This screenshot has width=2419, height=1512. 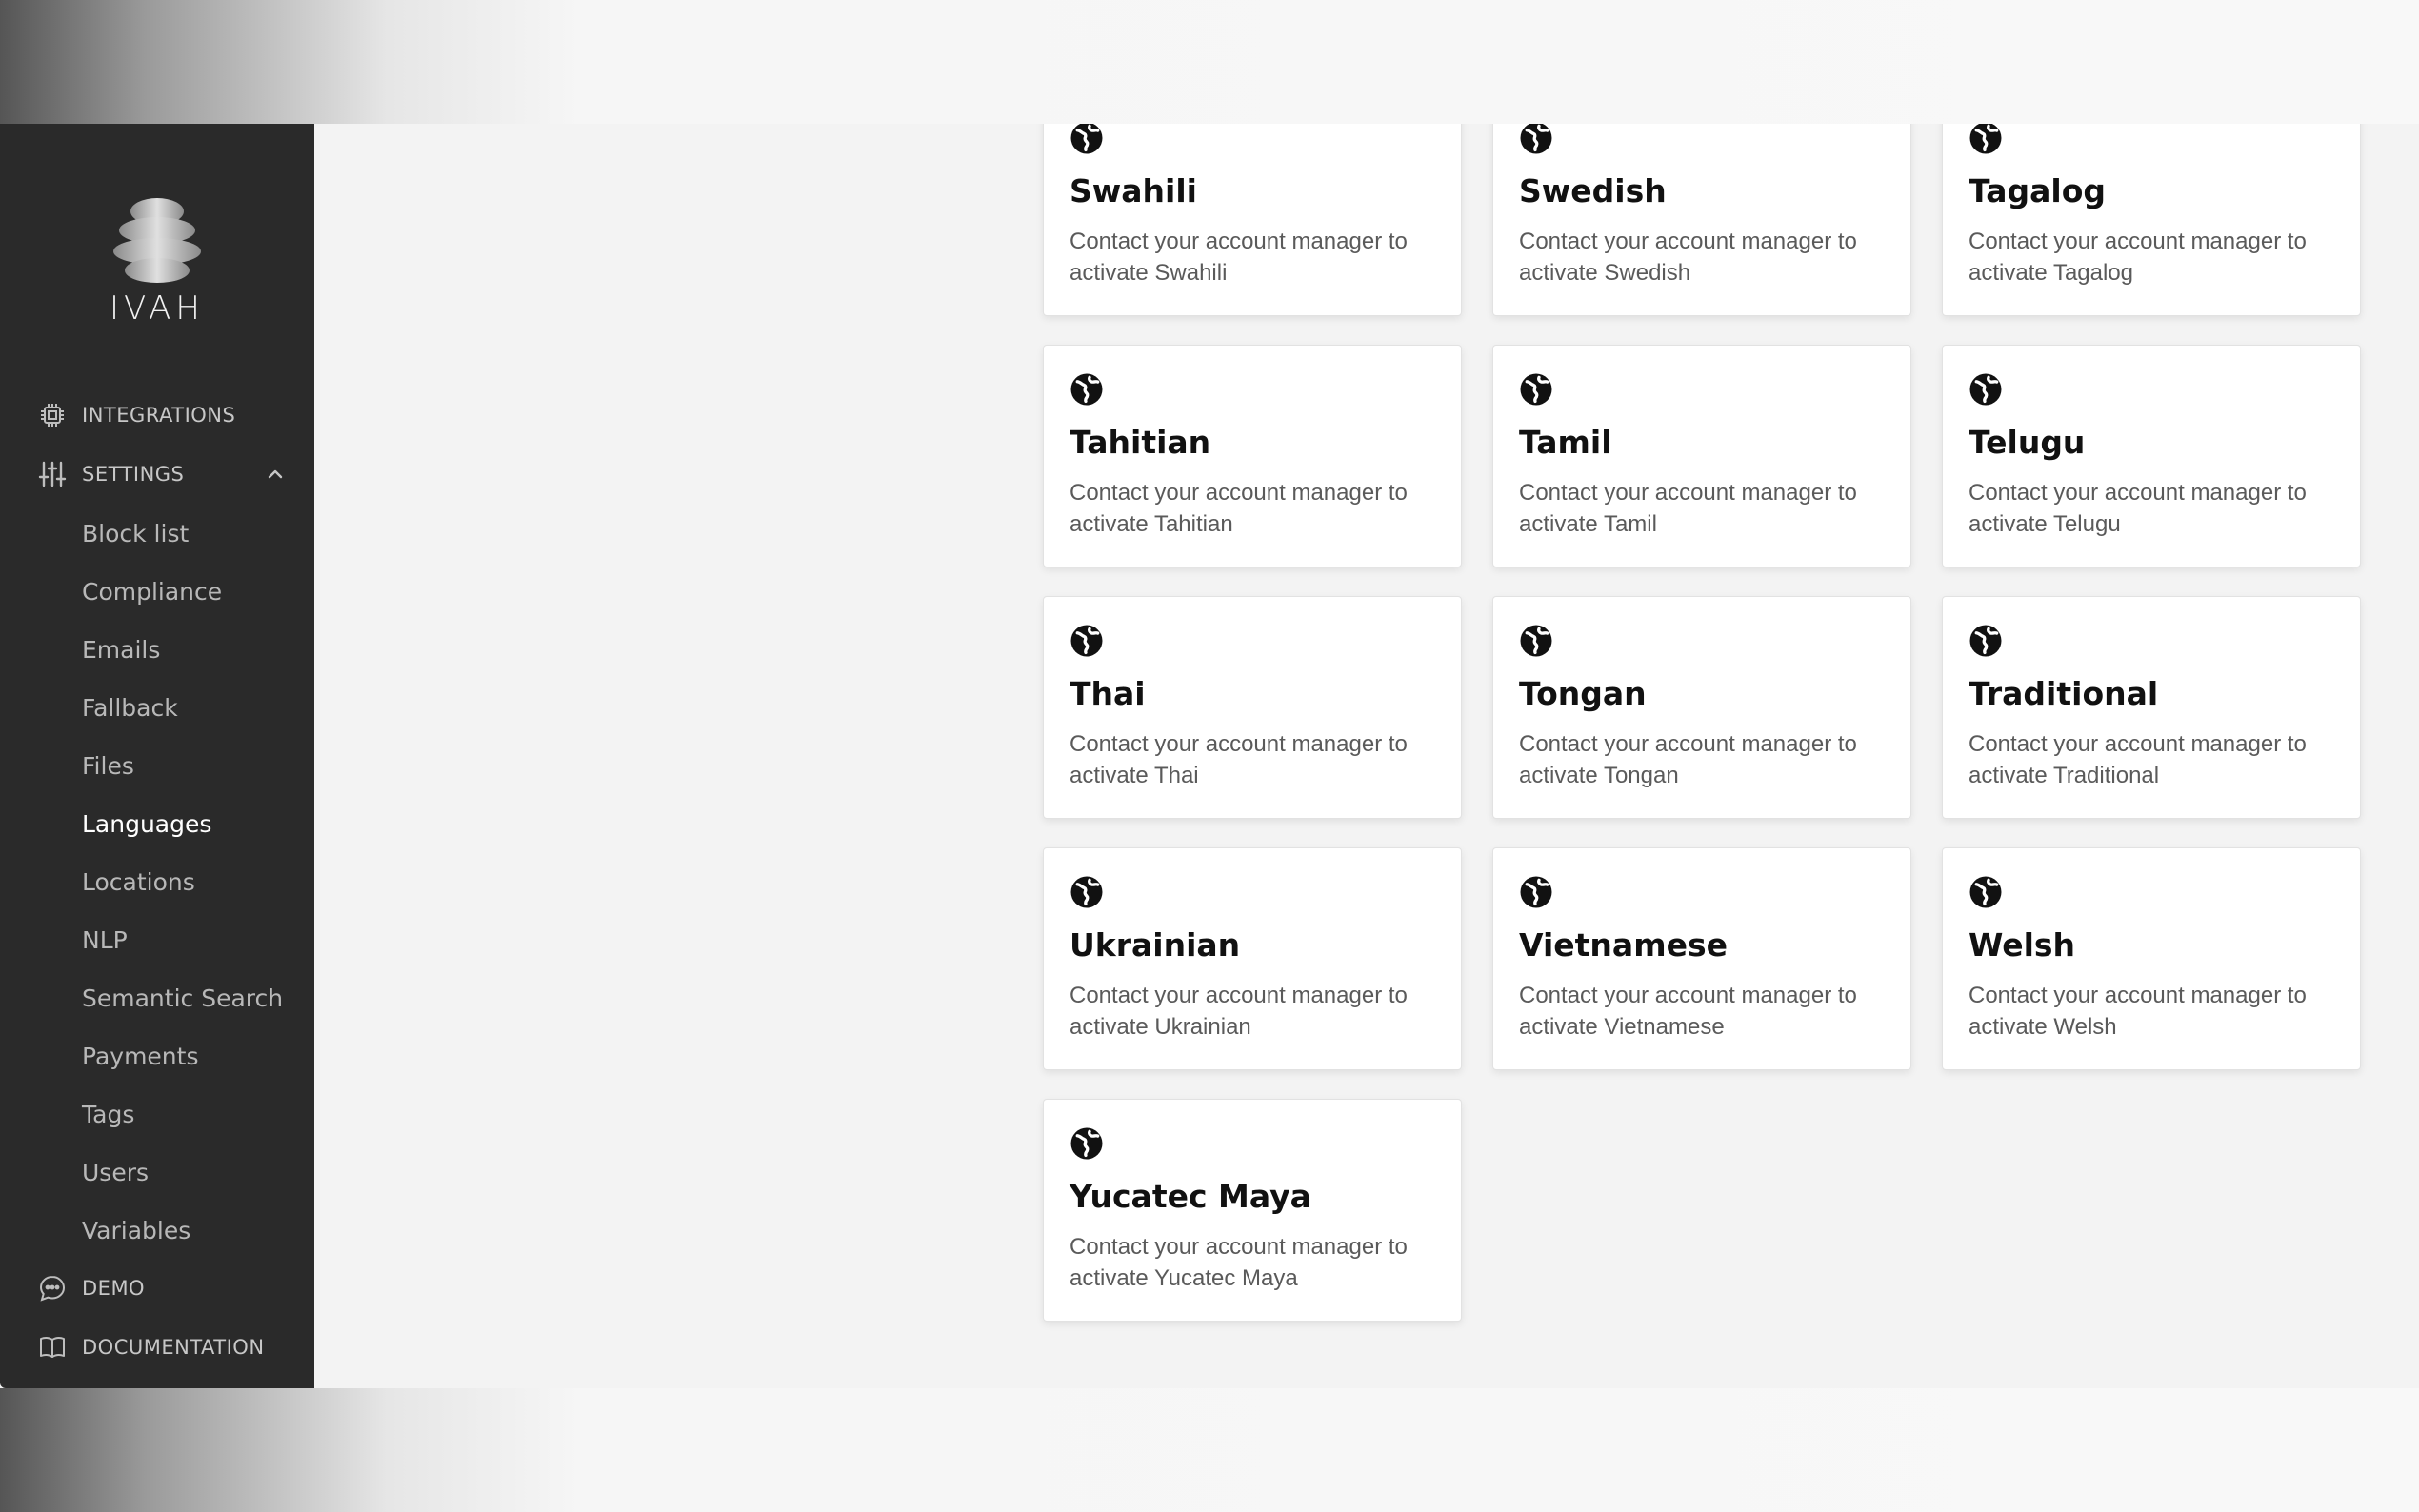 What do you see at coordinates (52, 1347) in the screenshot?
I see `book-icon` at bounding box center [52, 1347].